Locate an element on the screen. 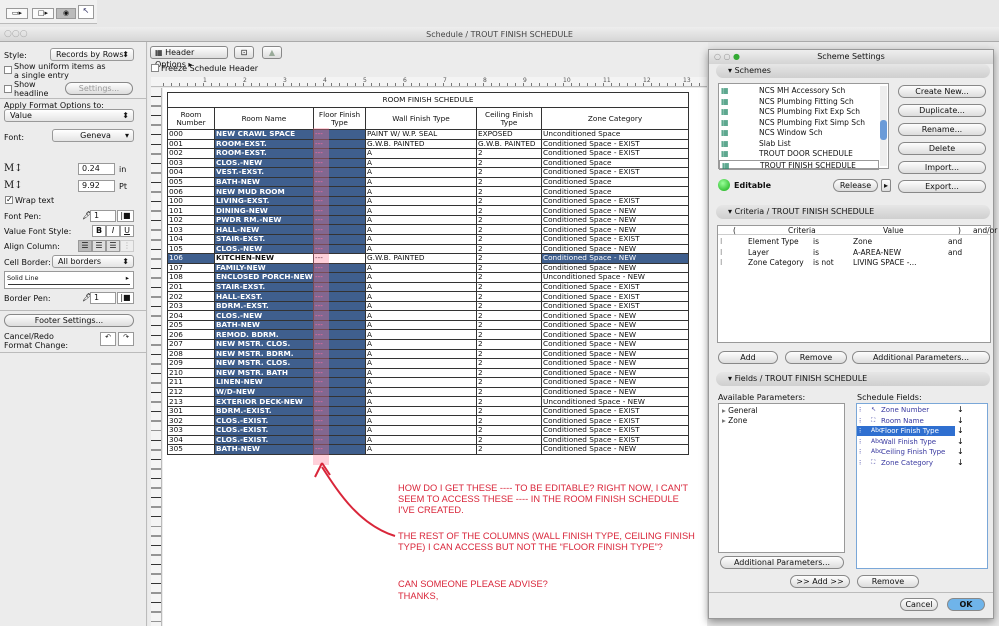 The width and height of the screenshot is (999, 626). available-parameter-item: ▸ Zone is located at coordinates (734, 420).